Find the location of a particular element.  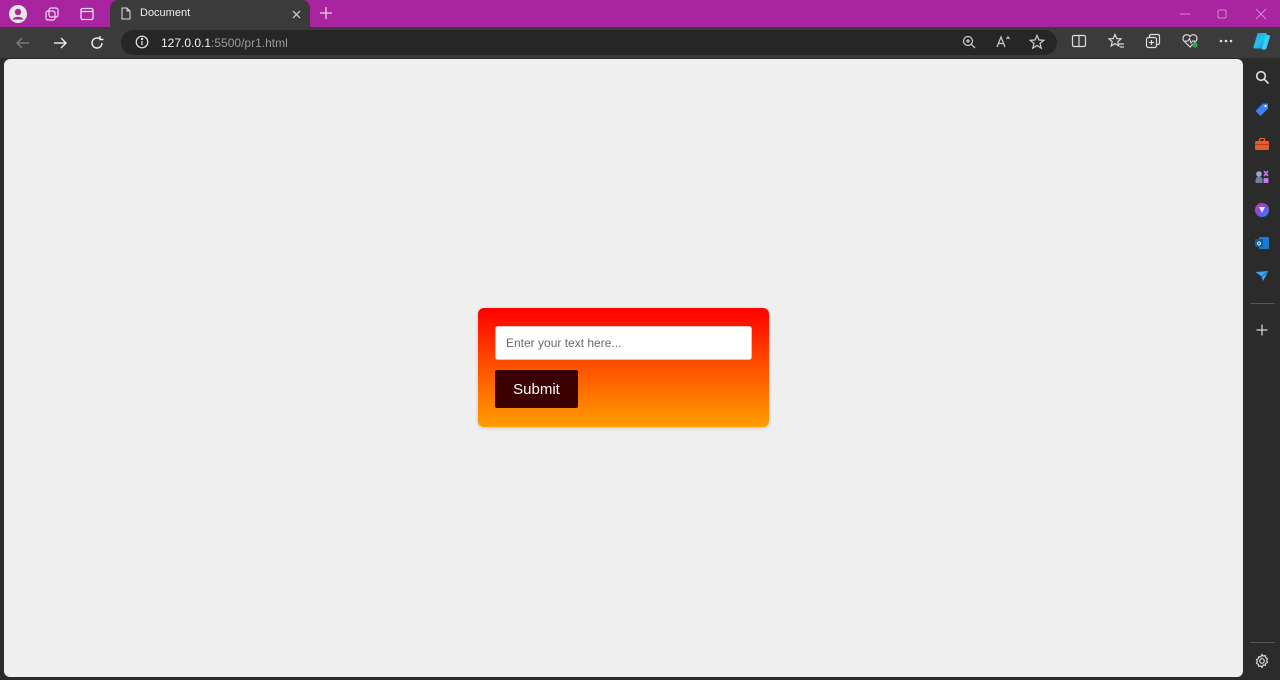

workspaces-icon is located at coordinates (52, 14).